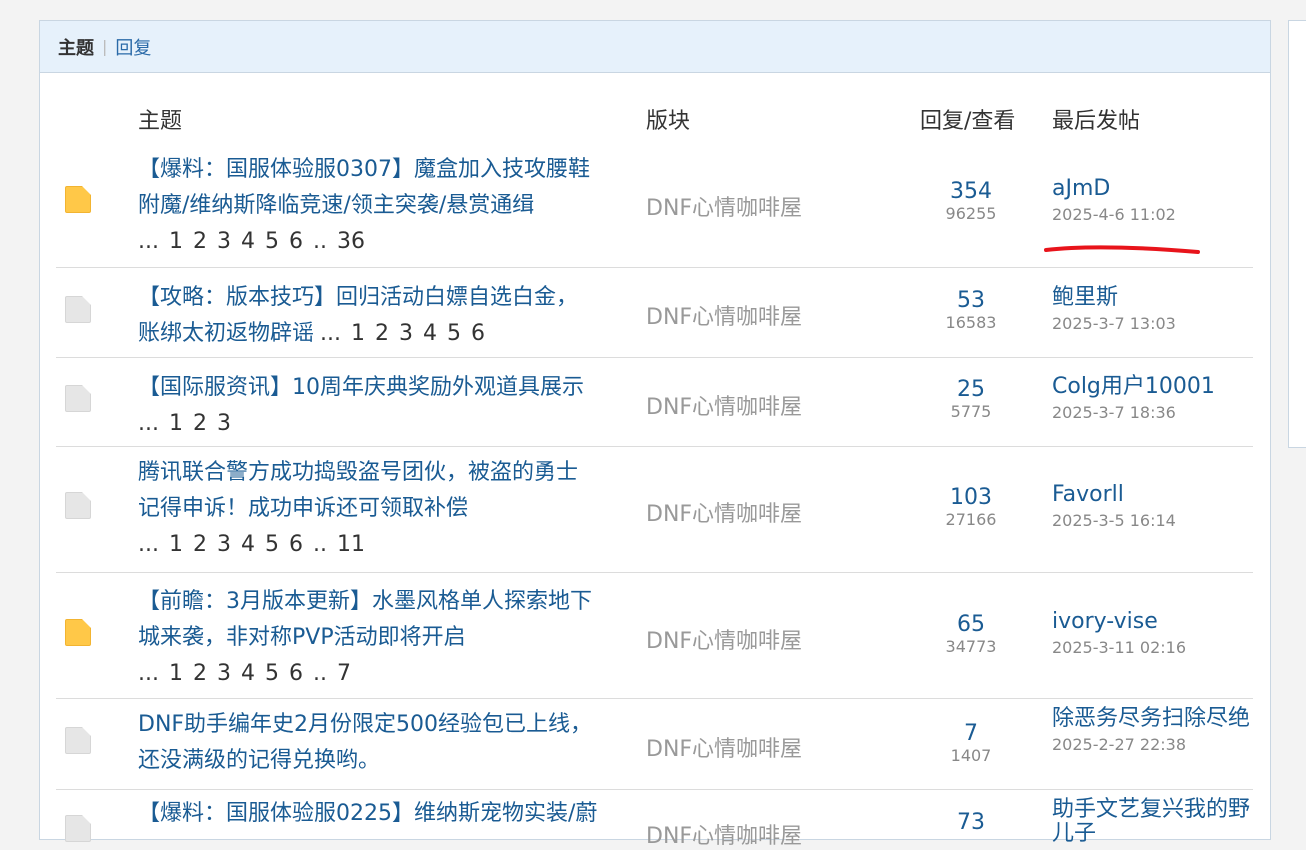 This screenshot has height=850, width=1306. I want to click on red-underline-annotation, so click(1122, 249).